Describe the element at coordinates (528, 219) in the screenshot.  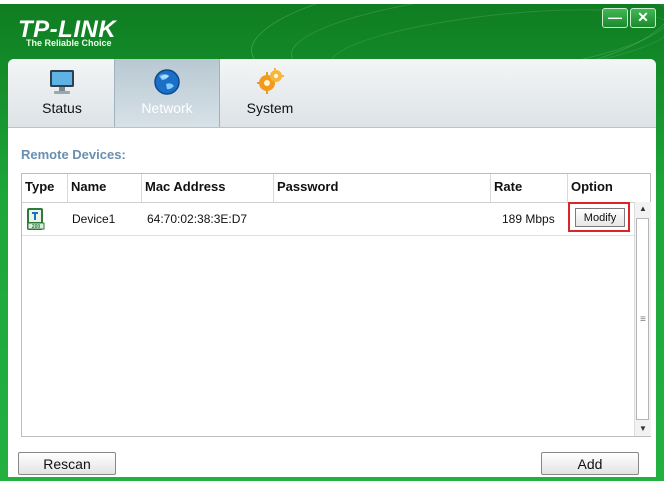
I see `device-rate: 189 Mbps` at that location.